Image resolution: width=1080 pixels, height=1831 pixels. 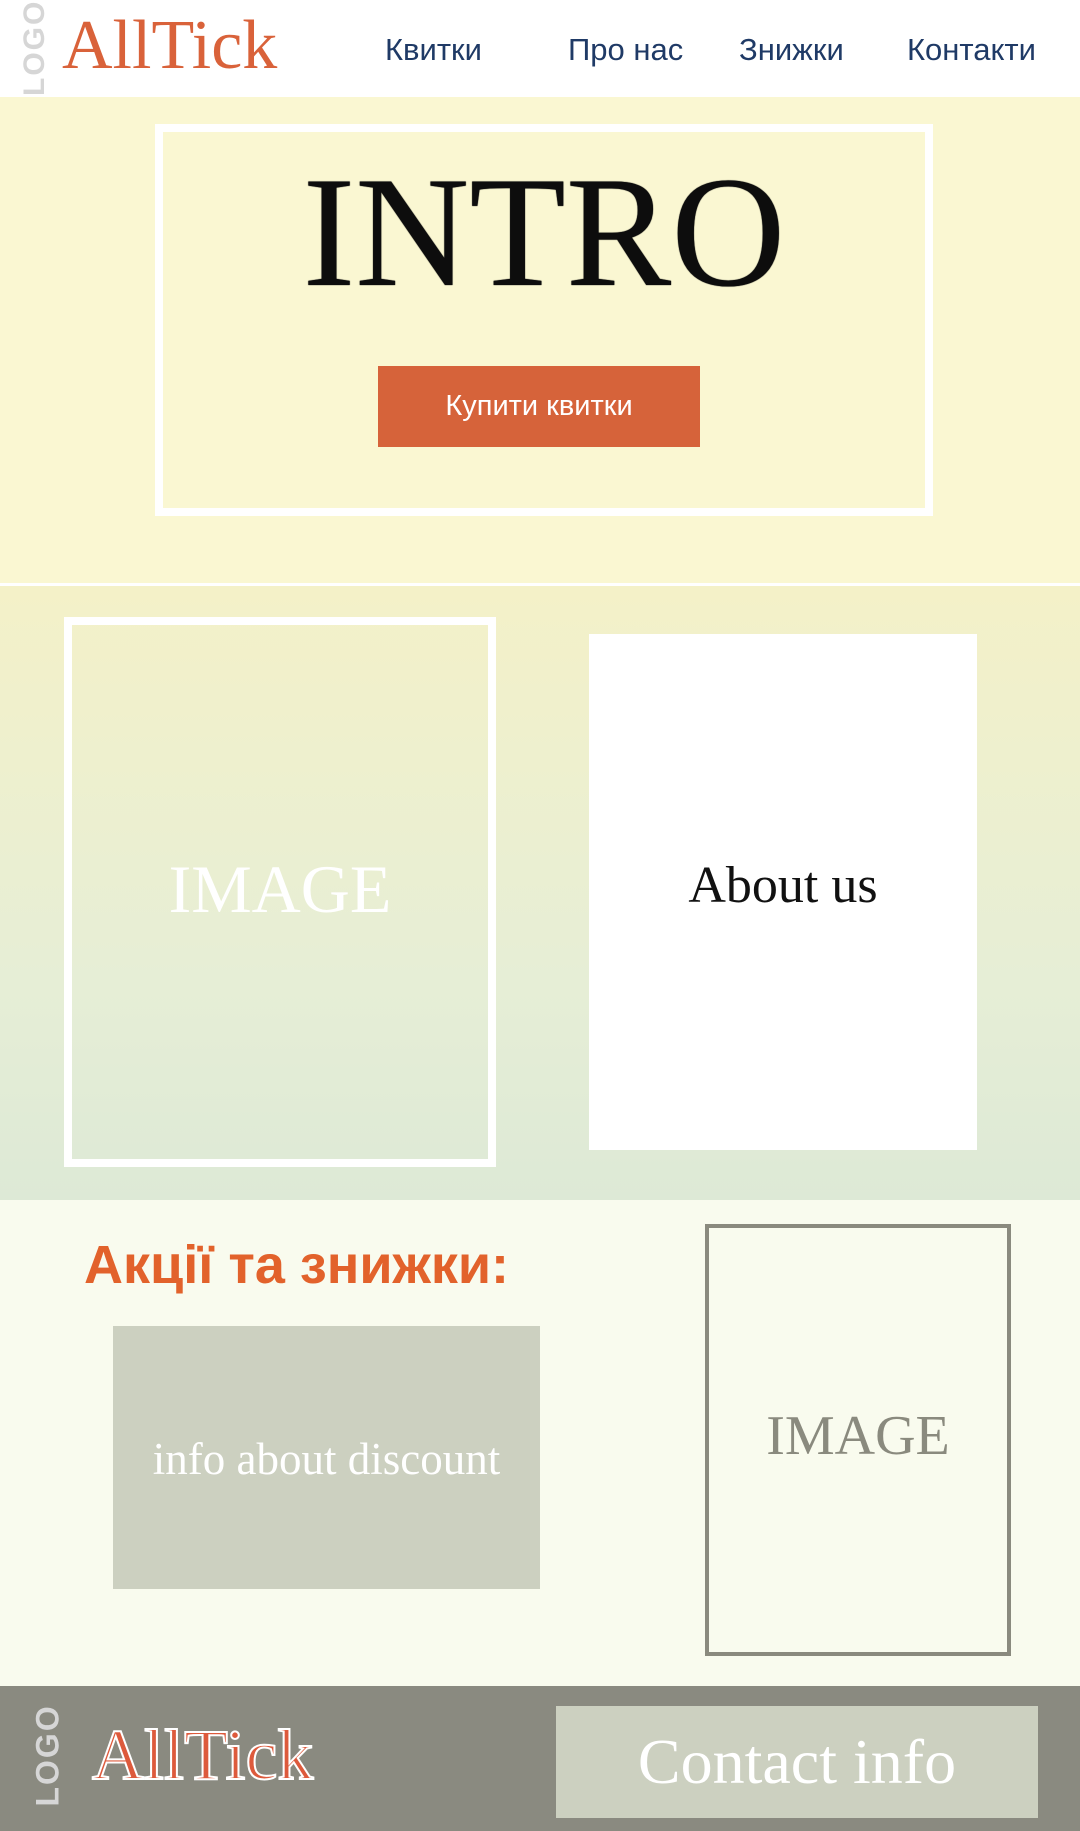 I want to click on header-logo-mark: LOGO, so click(x=34, y=48).